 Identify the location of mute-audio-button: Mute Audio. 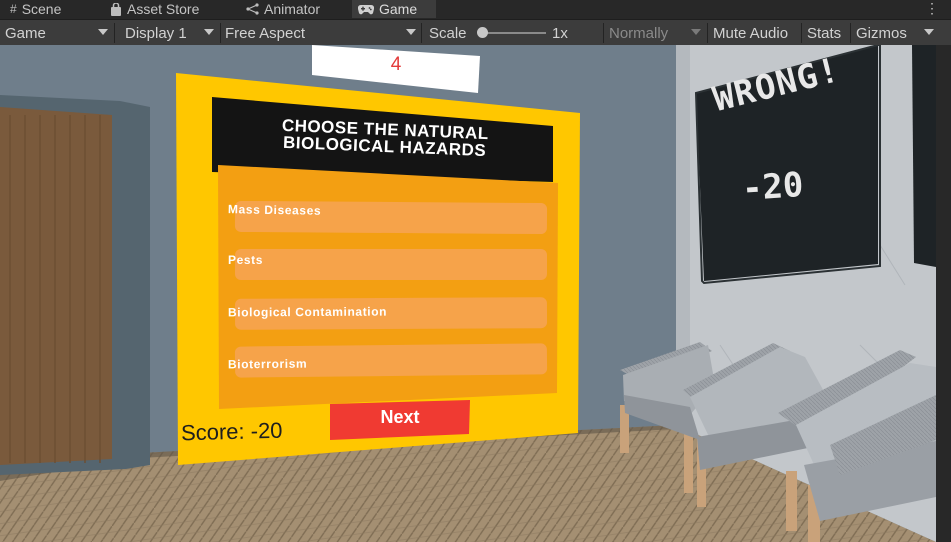
(750, 33).